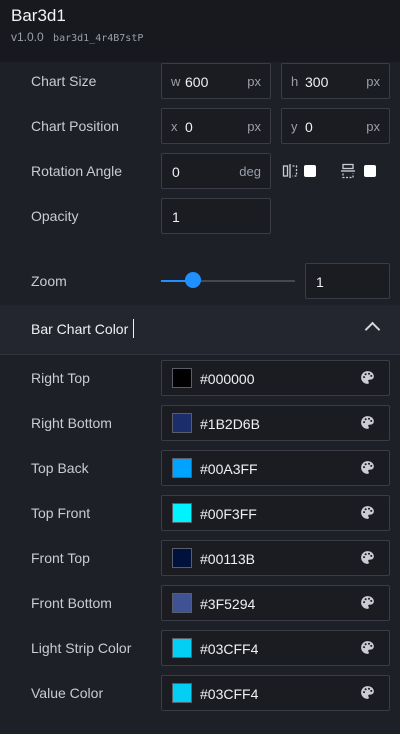  What do you see at coordinates (275, 693) in the screenshot?
I see `color-picker-value-color: #03CFF4` at bounding box center [275, 693].